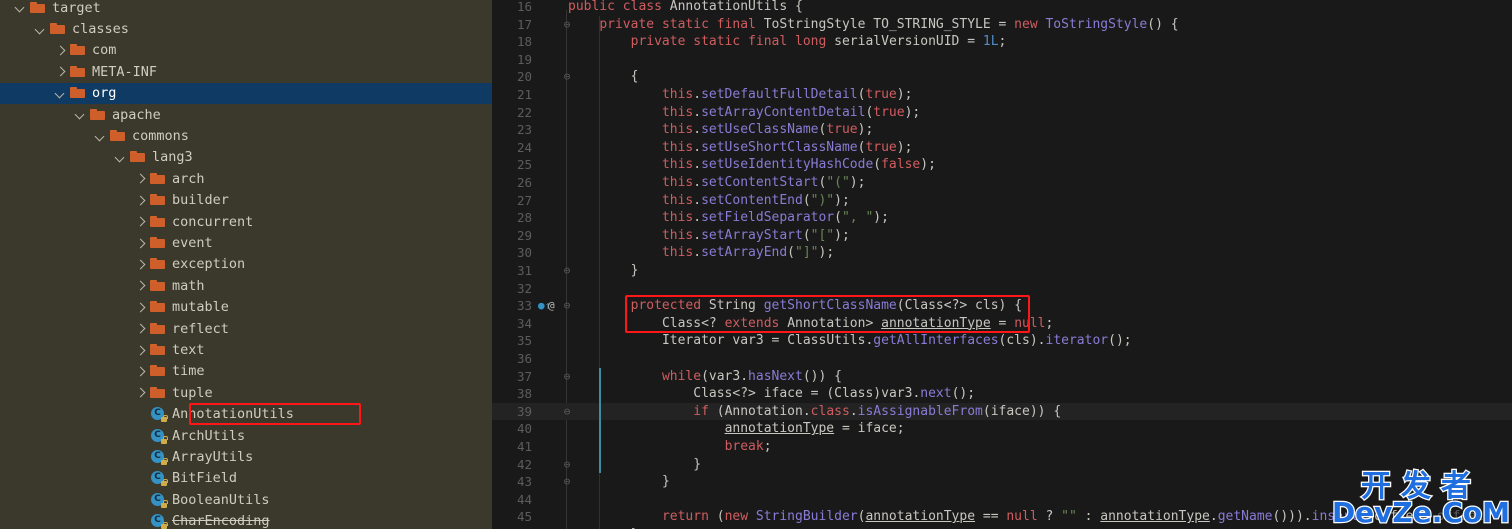 The image size is (1512, 529). What do you see at coordinates (1002, 271) in the screenshot?
I see `code-line: 31 ⊖ }` at bounding box center [1002, 271].